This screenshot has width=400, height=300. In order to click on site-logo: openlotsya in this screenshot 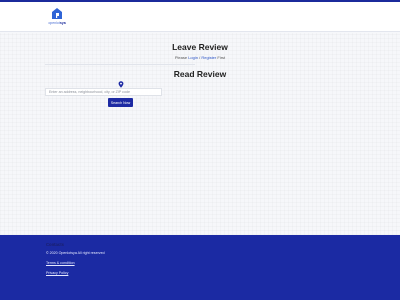, I will do `click(57, 19)`.